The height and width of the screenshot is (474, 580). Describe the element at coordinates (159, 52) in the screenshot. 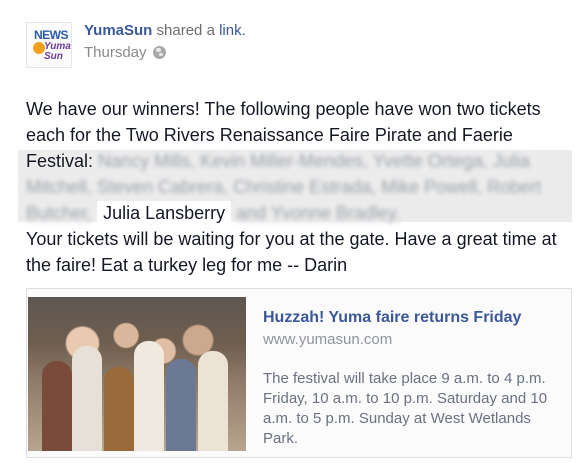

I see `globe-icon` at that location.